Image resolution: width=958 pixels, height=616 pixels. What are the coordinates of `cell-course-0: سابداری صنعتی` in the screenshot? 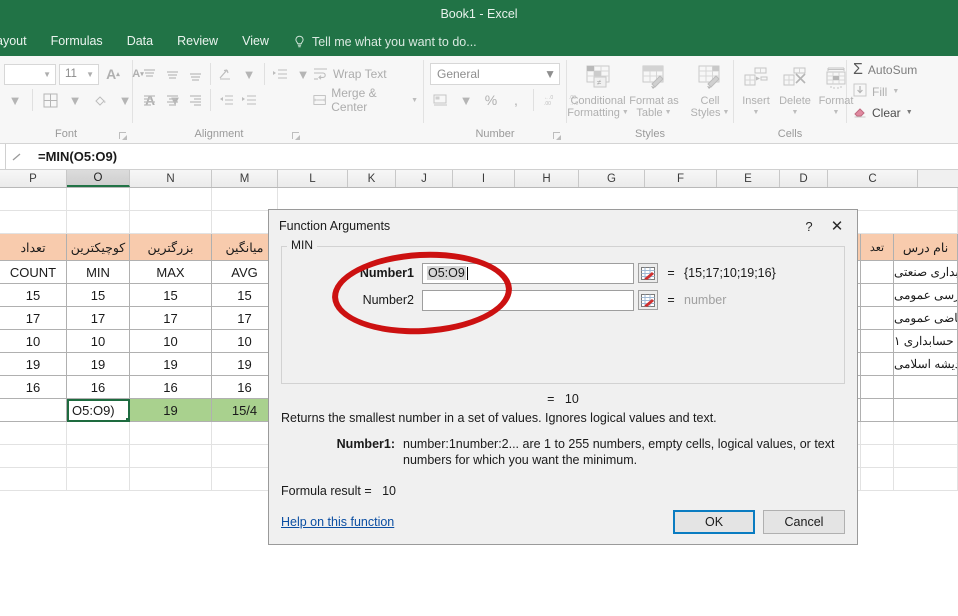 It's located at (926, 272).